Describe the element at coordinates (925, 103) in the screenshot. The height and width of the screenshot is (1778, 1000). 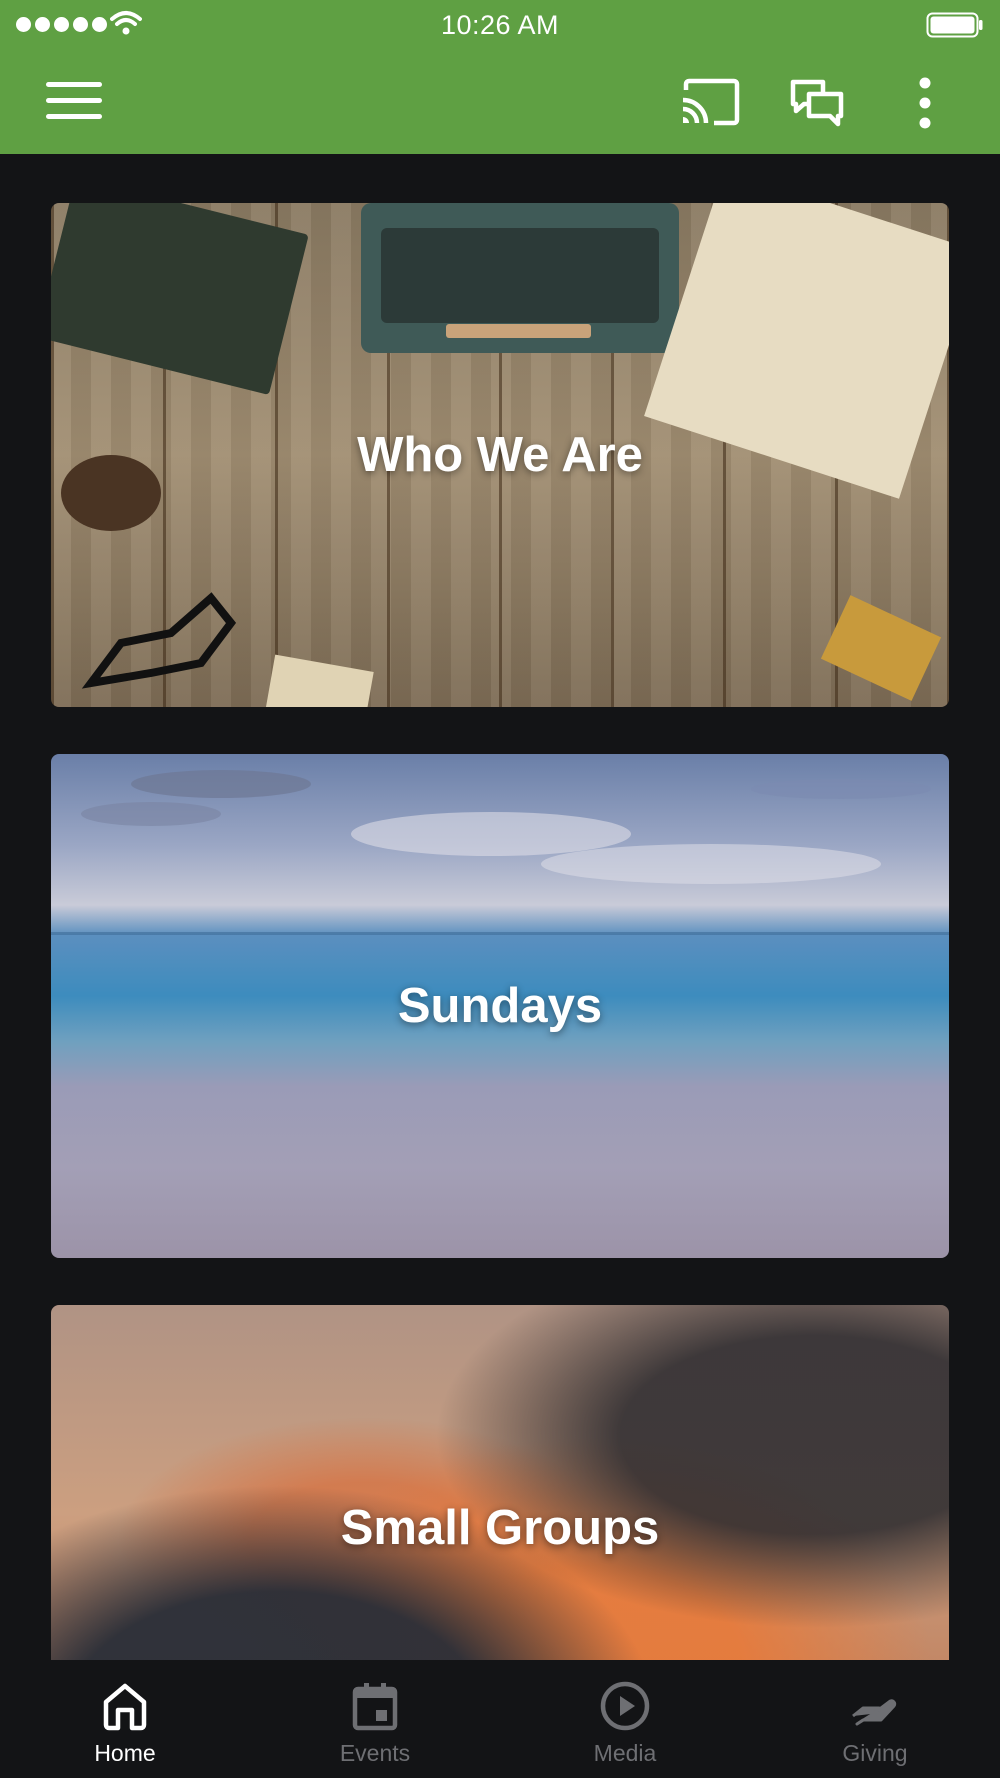
I see `more-vertical-icon` at that location.